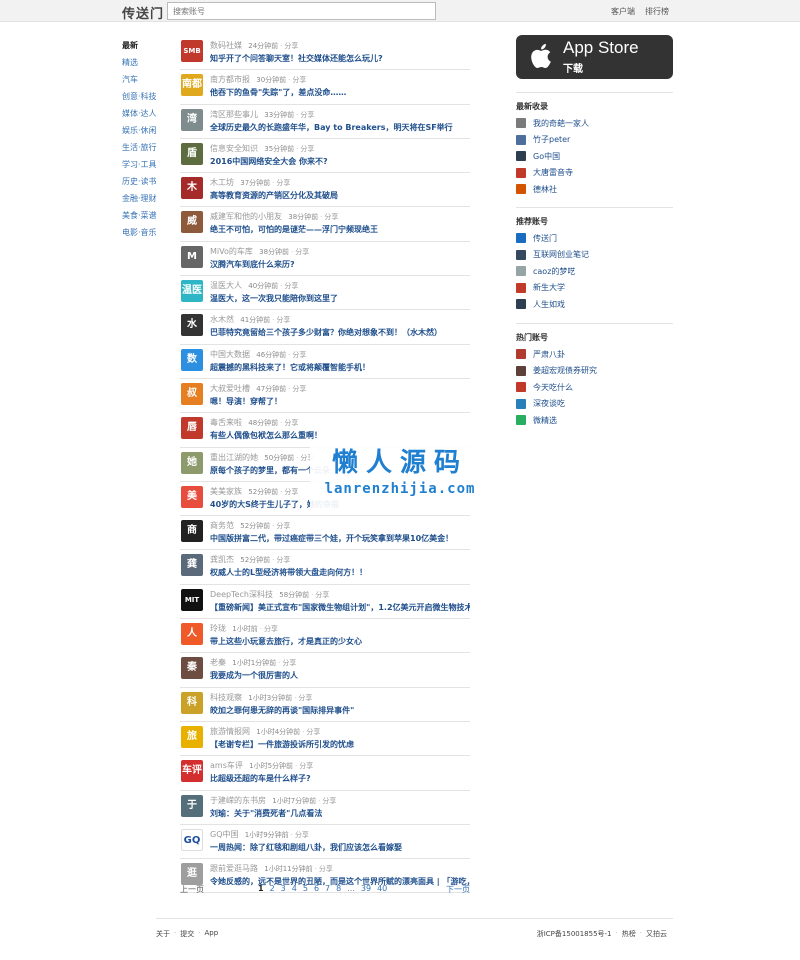 The height and width of the screenshot is (960, 800). Describe the element at coordinates (226, 765) in the screenshot. I see `source-link: ams车评` at that location.